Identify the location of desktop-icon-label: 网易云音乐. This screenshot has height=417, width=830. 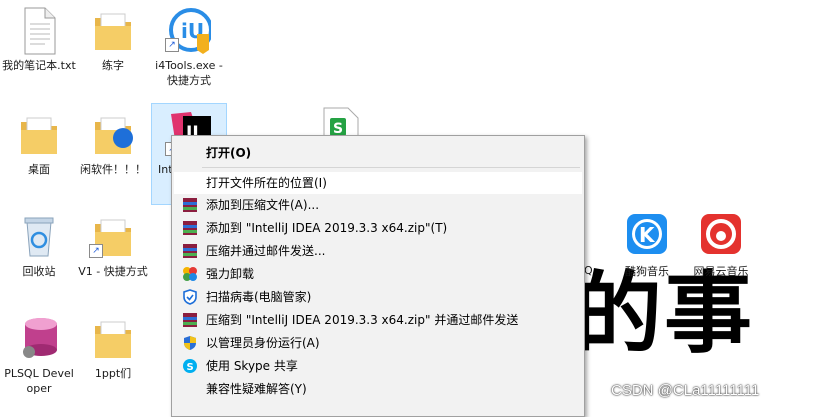
(721, 271).